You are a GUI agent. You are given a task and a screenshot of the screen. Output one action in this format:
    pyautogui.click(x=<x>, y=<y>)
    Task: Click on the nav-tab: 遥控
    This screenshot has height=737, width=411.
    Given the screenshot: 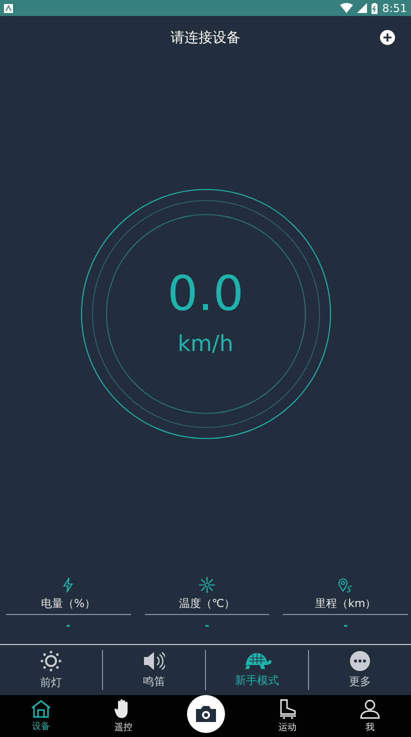 What is the action you would take?
    pyautogui.click(x=123, y=716)
    